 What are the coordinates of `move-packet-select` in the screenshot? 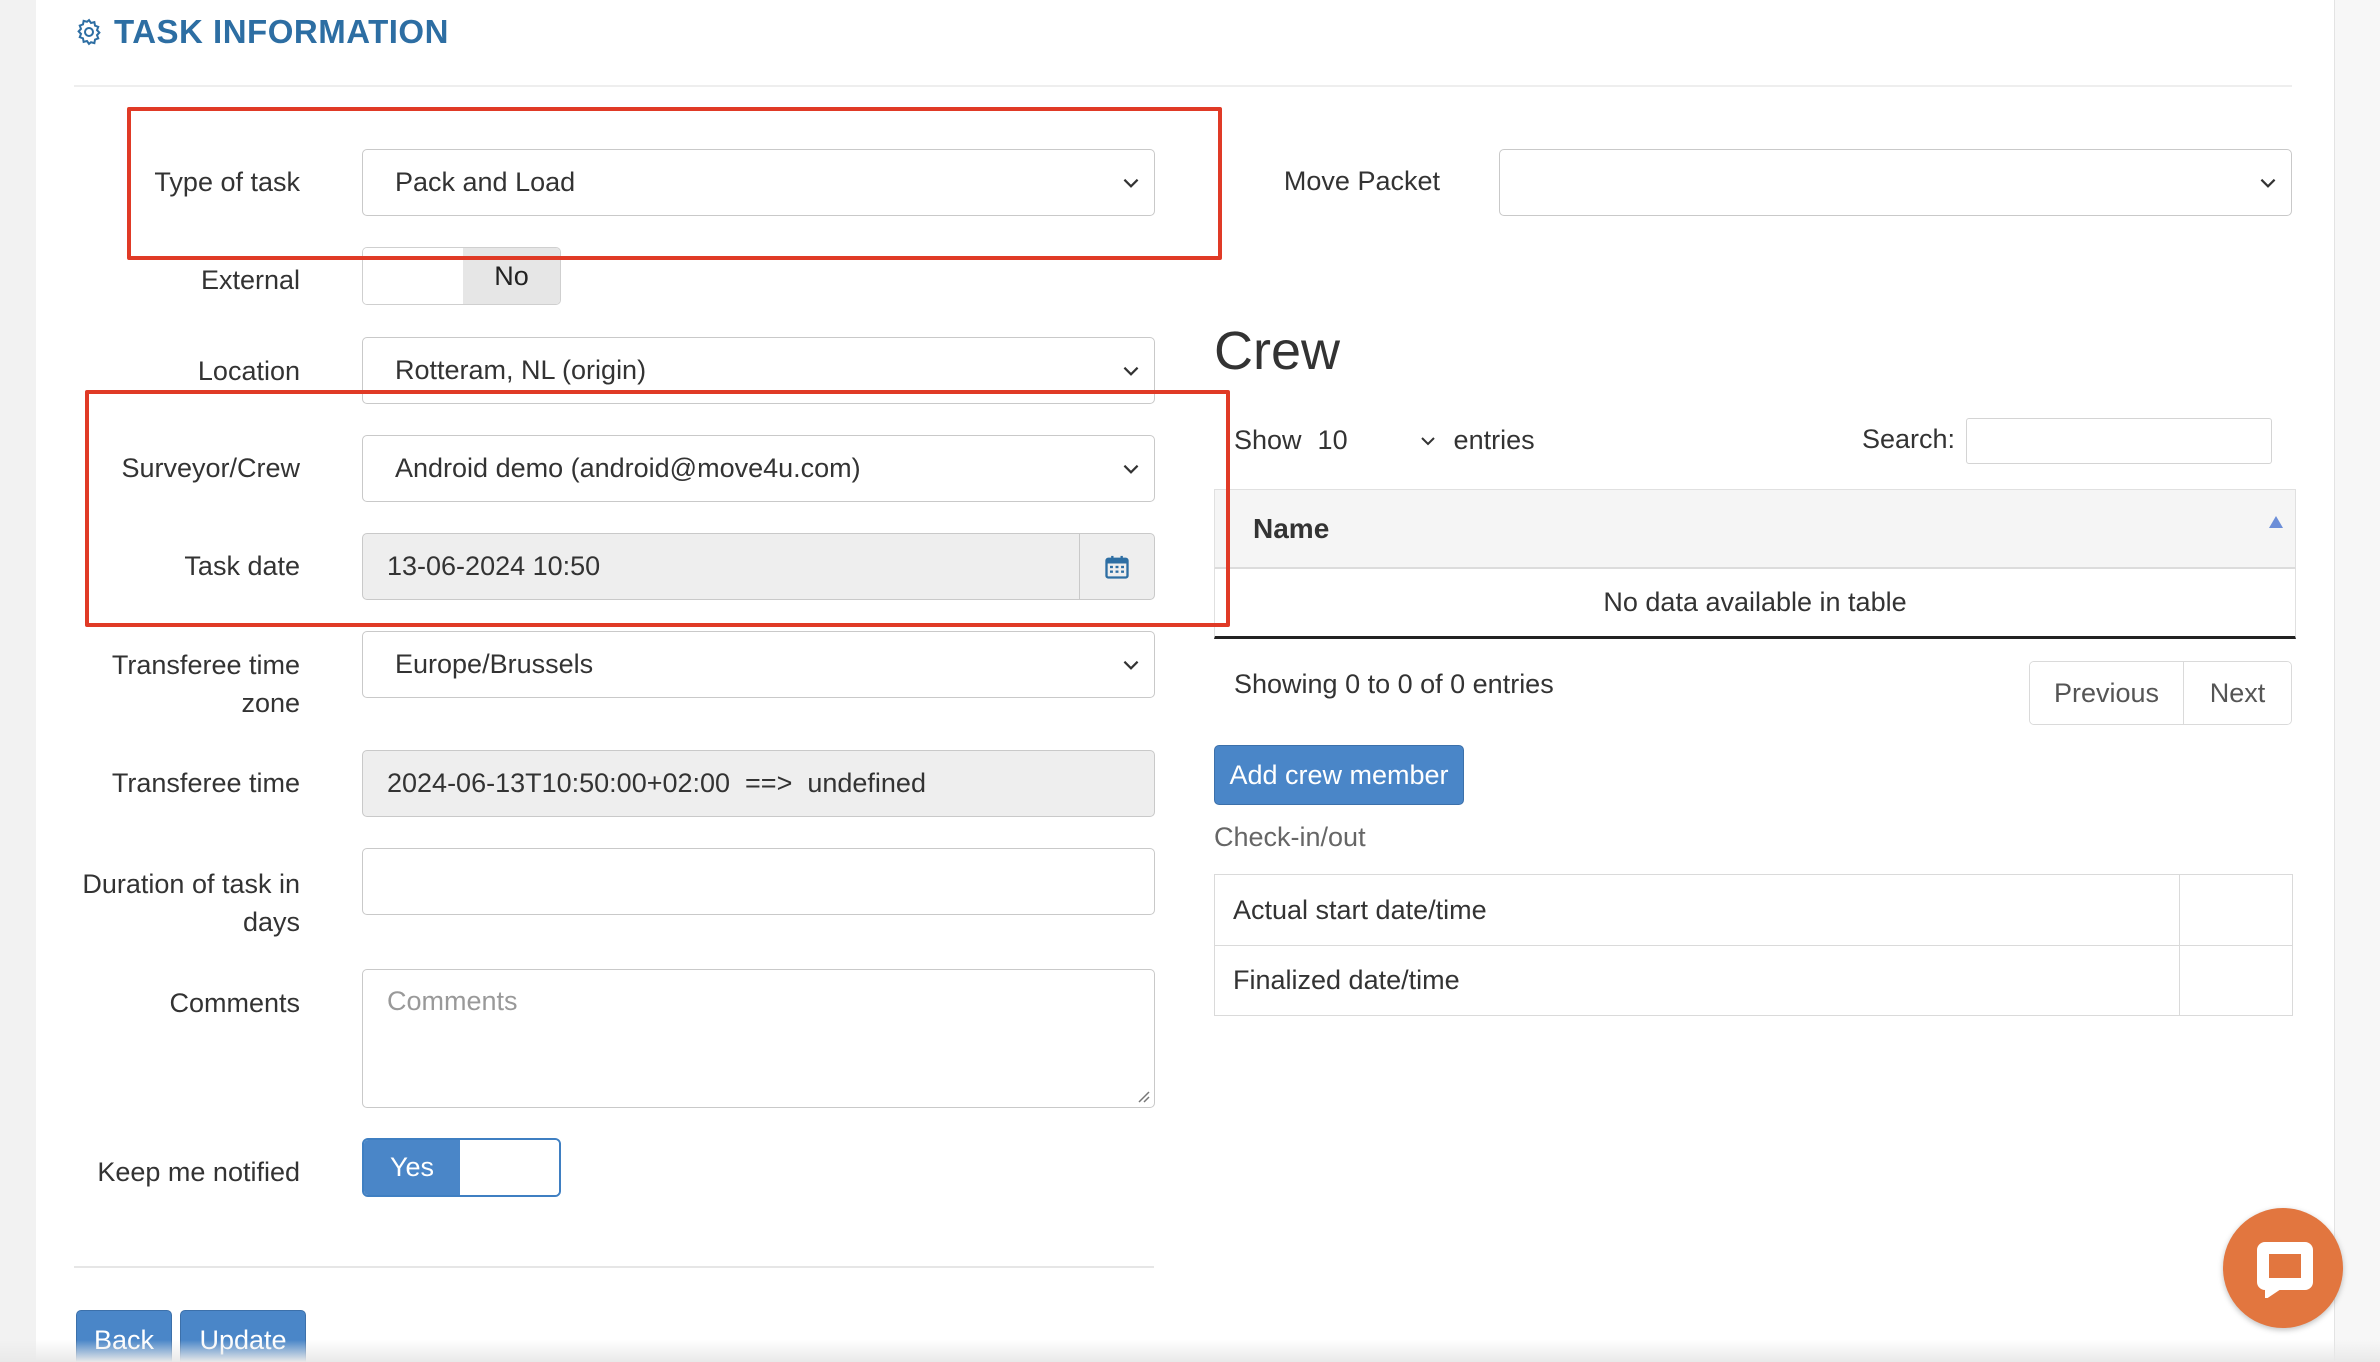 It's located at (1895, 182).